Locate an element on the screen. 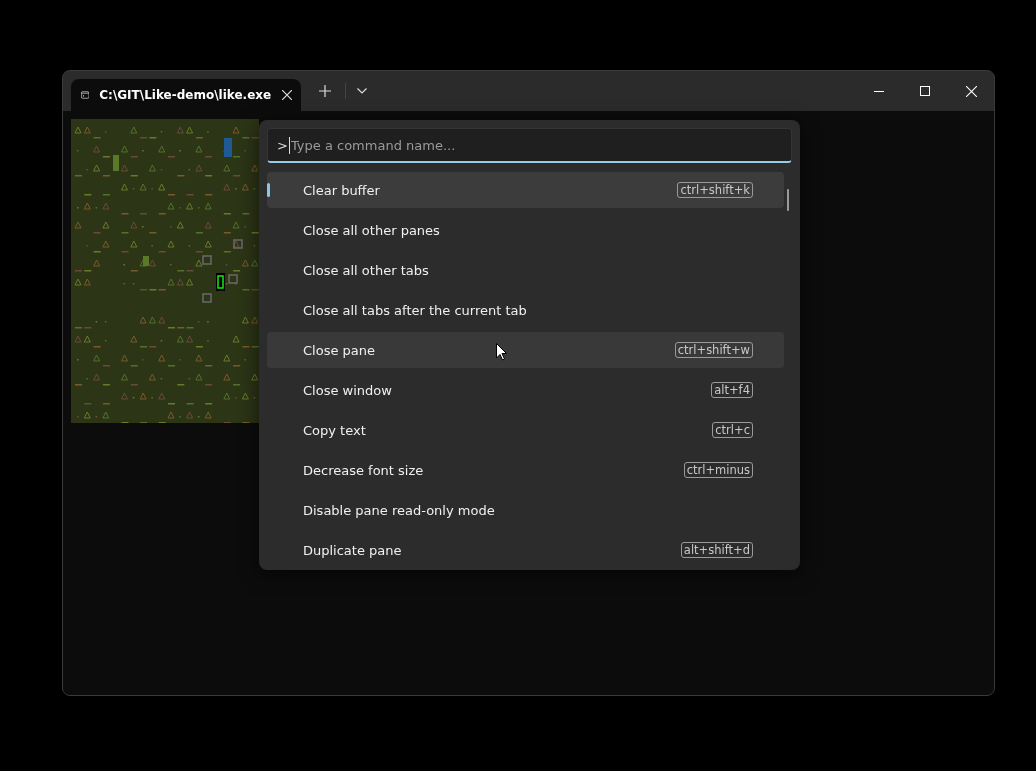 The width and height of the screenshot is (1036, 771). minimize-icon is located at coordinates (879, 91).